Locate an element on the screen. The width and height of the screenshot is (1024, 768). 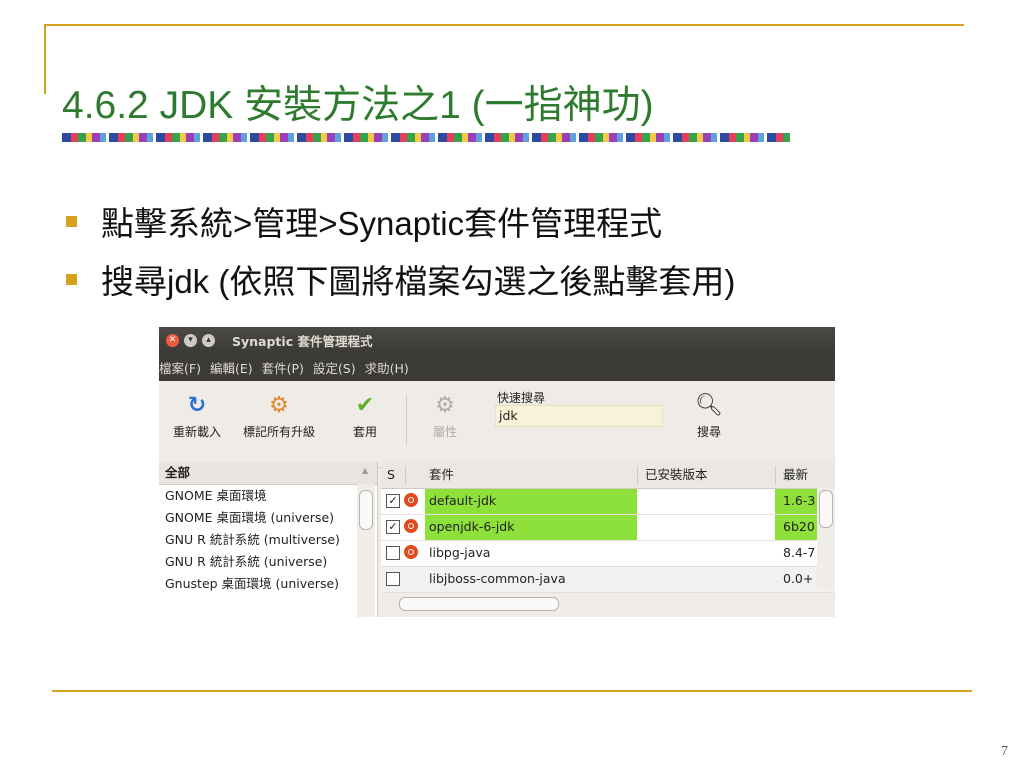
frame-top-line is located at coordinates (504, 25).